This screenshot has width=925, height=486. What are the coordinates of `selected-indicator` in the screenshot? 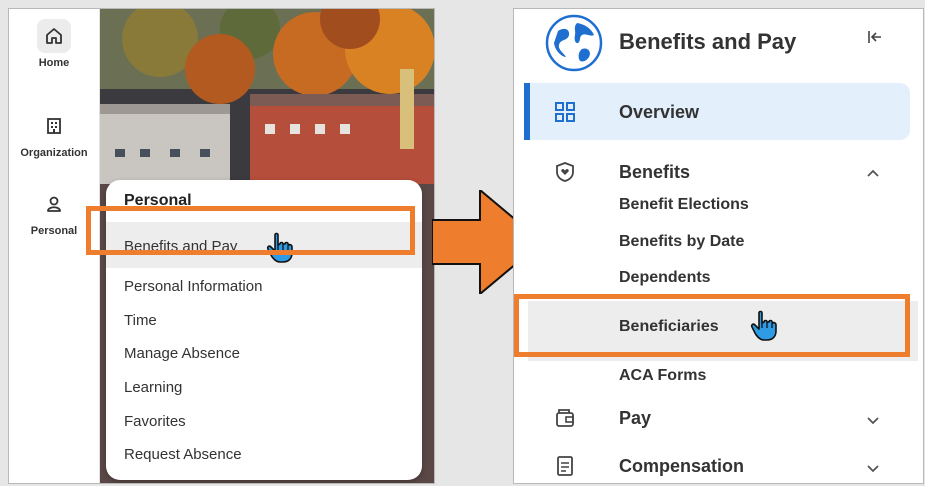 It's located at (527, 111).